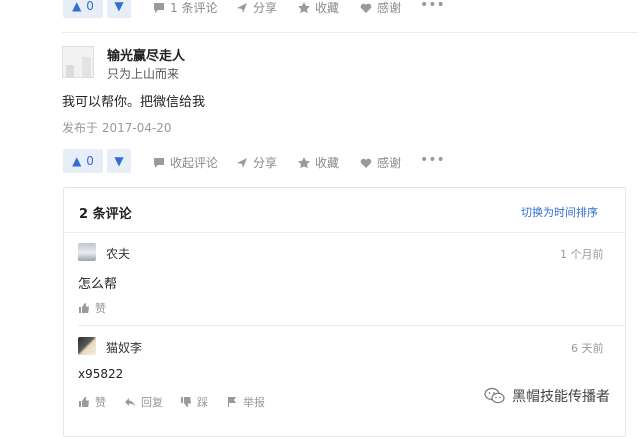 The height and width of the screenshot is (437, 640). I want to click on answer-downvote-button: ▼, so click(119, 161).